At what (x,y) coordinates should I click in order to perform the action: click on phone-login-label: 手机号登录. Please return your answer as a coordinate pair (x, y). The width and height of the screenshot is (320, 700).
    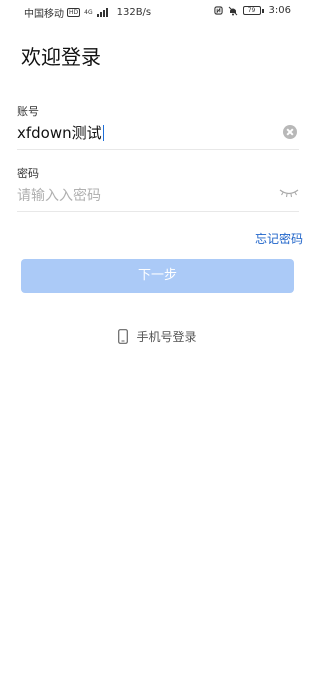
    Looking at the image, I should click on (166, 337).